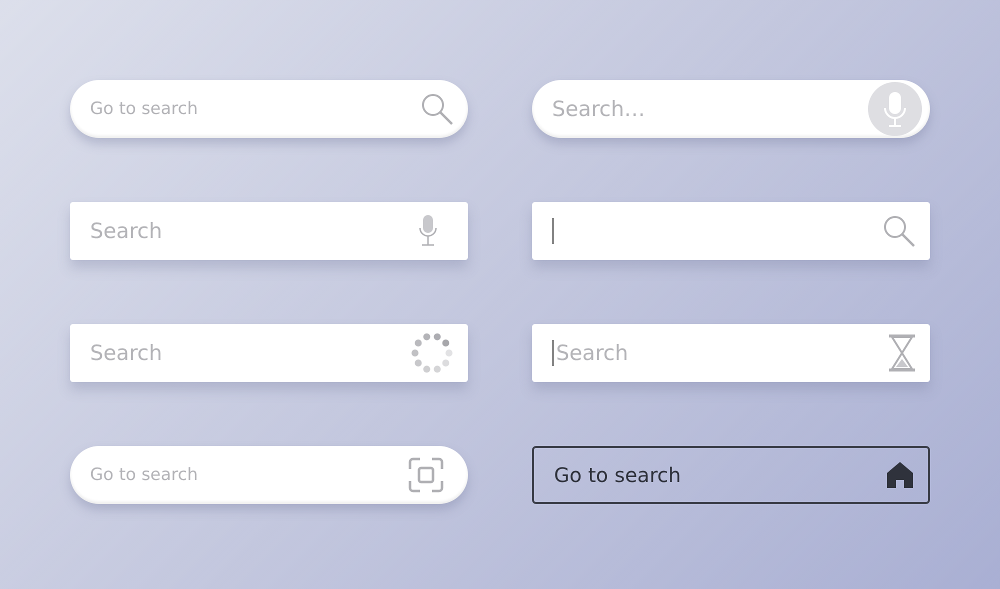 This screenshot has width=1000, height=589. What do you see at coordinates (900, 475) in the screenshot?
I see `home-icon` at bounding box center [900, 475].